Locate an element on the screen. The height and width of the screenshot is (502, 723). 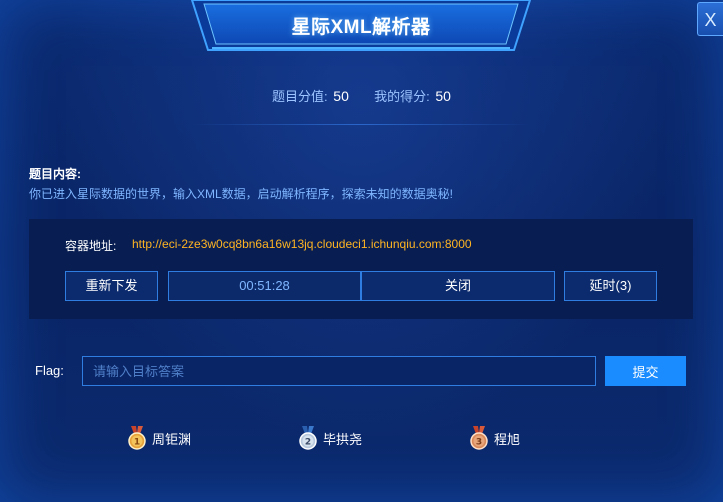
question-score-label: 题目分值: is located at coordinates (300, 96).